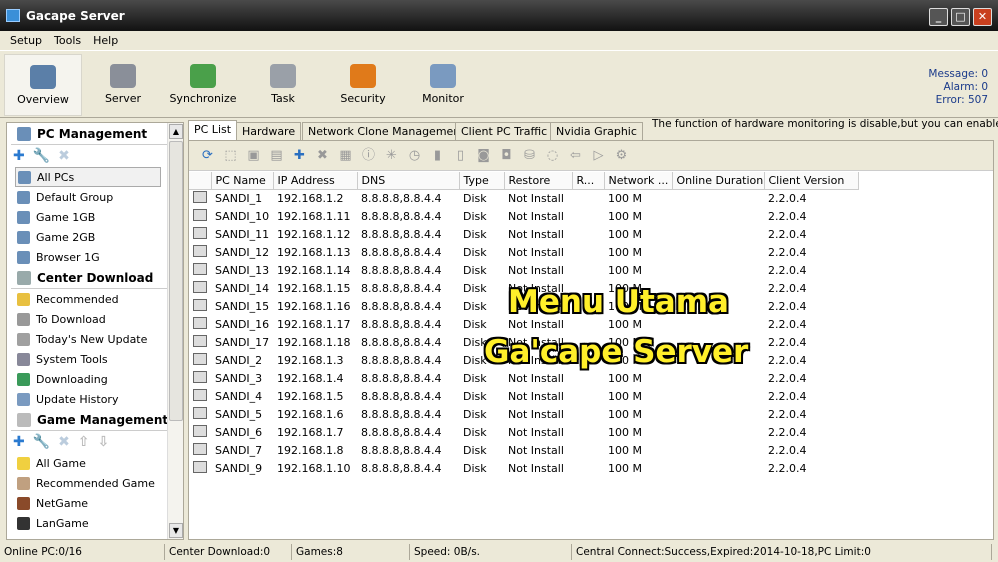 This screenshot has width=998, height=562. I want to click on table-cell: SANDI_13, so click(242, 270).